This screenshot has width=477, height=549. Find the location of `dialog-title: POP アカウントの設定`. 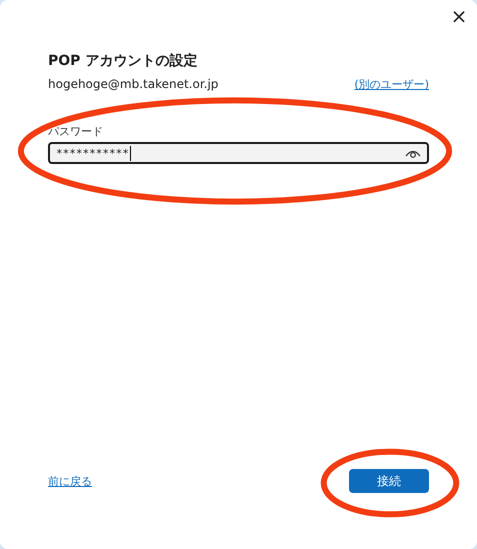

dialog-title: POP アカウントの設定 is located at coordinates (123, 61).